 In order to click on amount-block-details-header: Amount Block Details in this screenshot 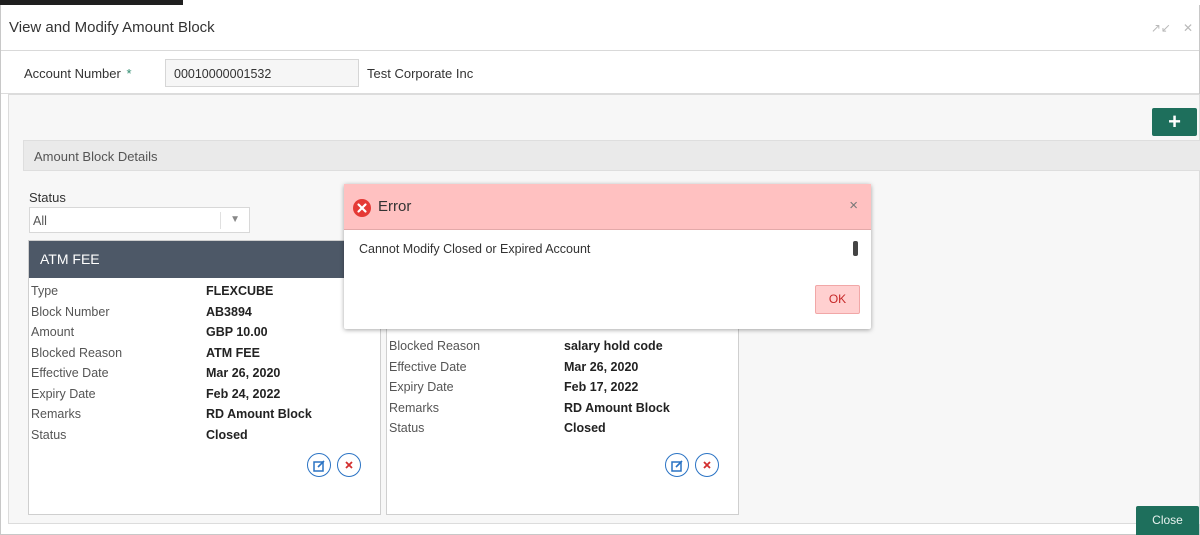, I will do `click(611, 155)`.